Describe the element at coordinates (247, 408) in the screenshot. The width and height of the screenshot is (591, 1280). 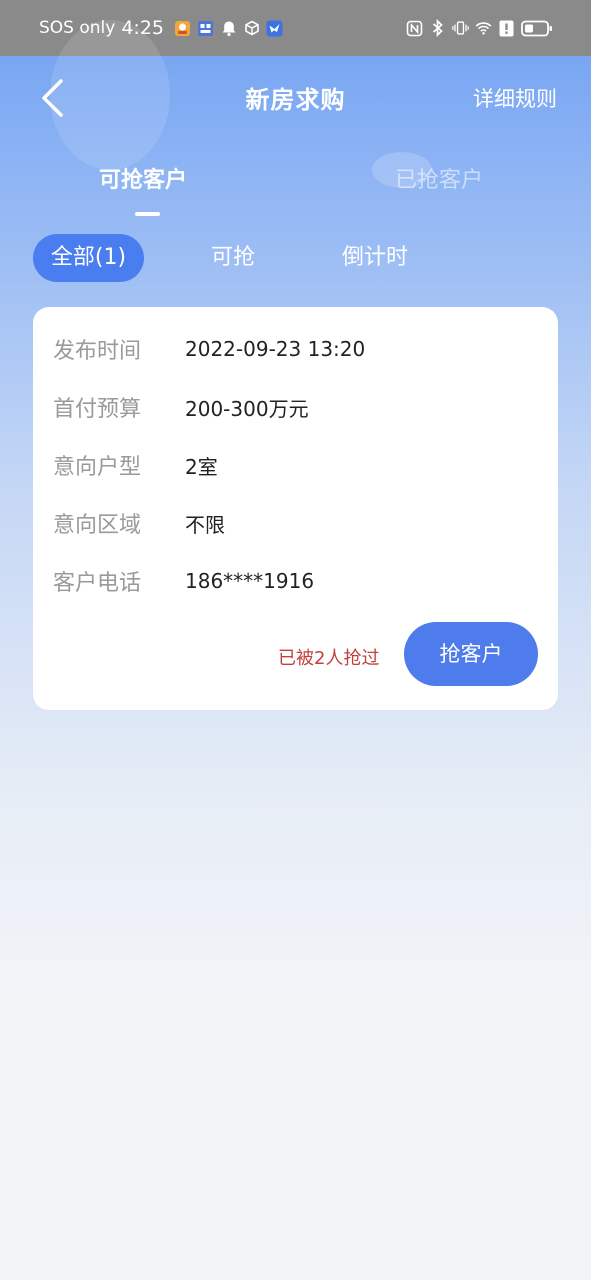
I see `down-payment-value: 200-300万元` at that location.